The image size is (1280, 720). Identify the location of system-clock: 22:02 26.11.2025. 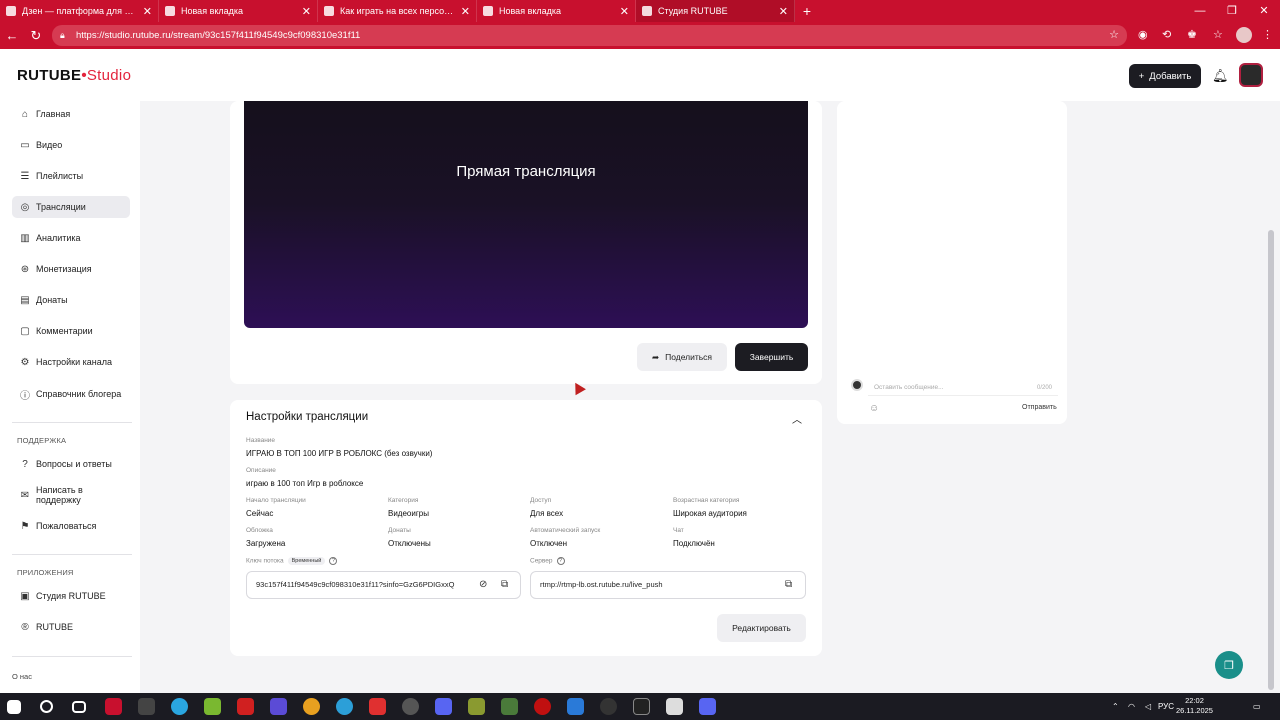
(1194, 706).